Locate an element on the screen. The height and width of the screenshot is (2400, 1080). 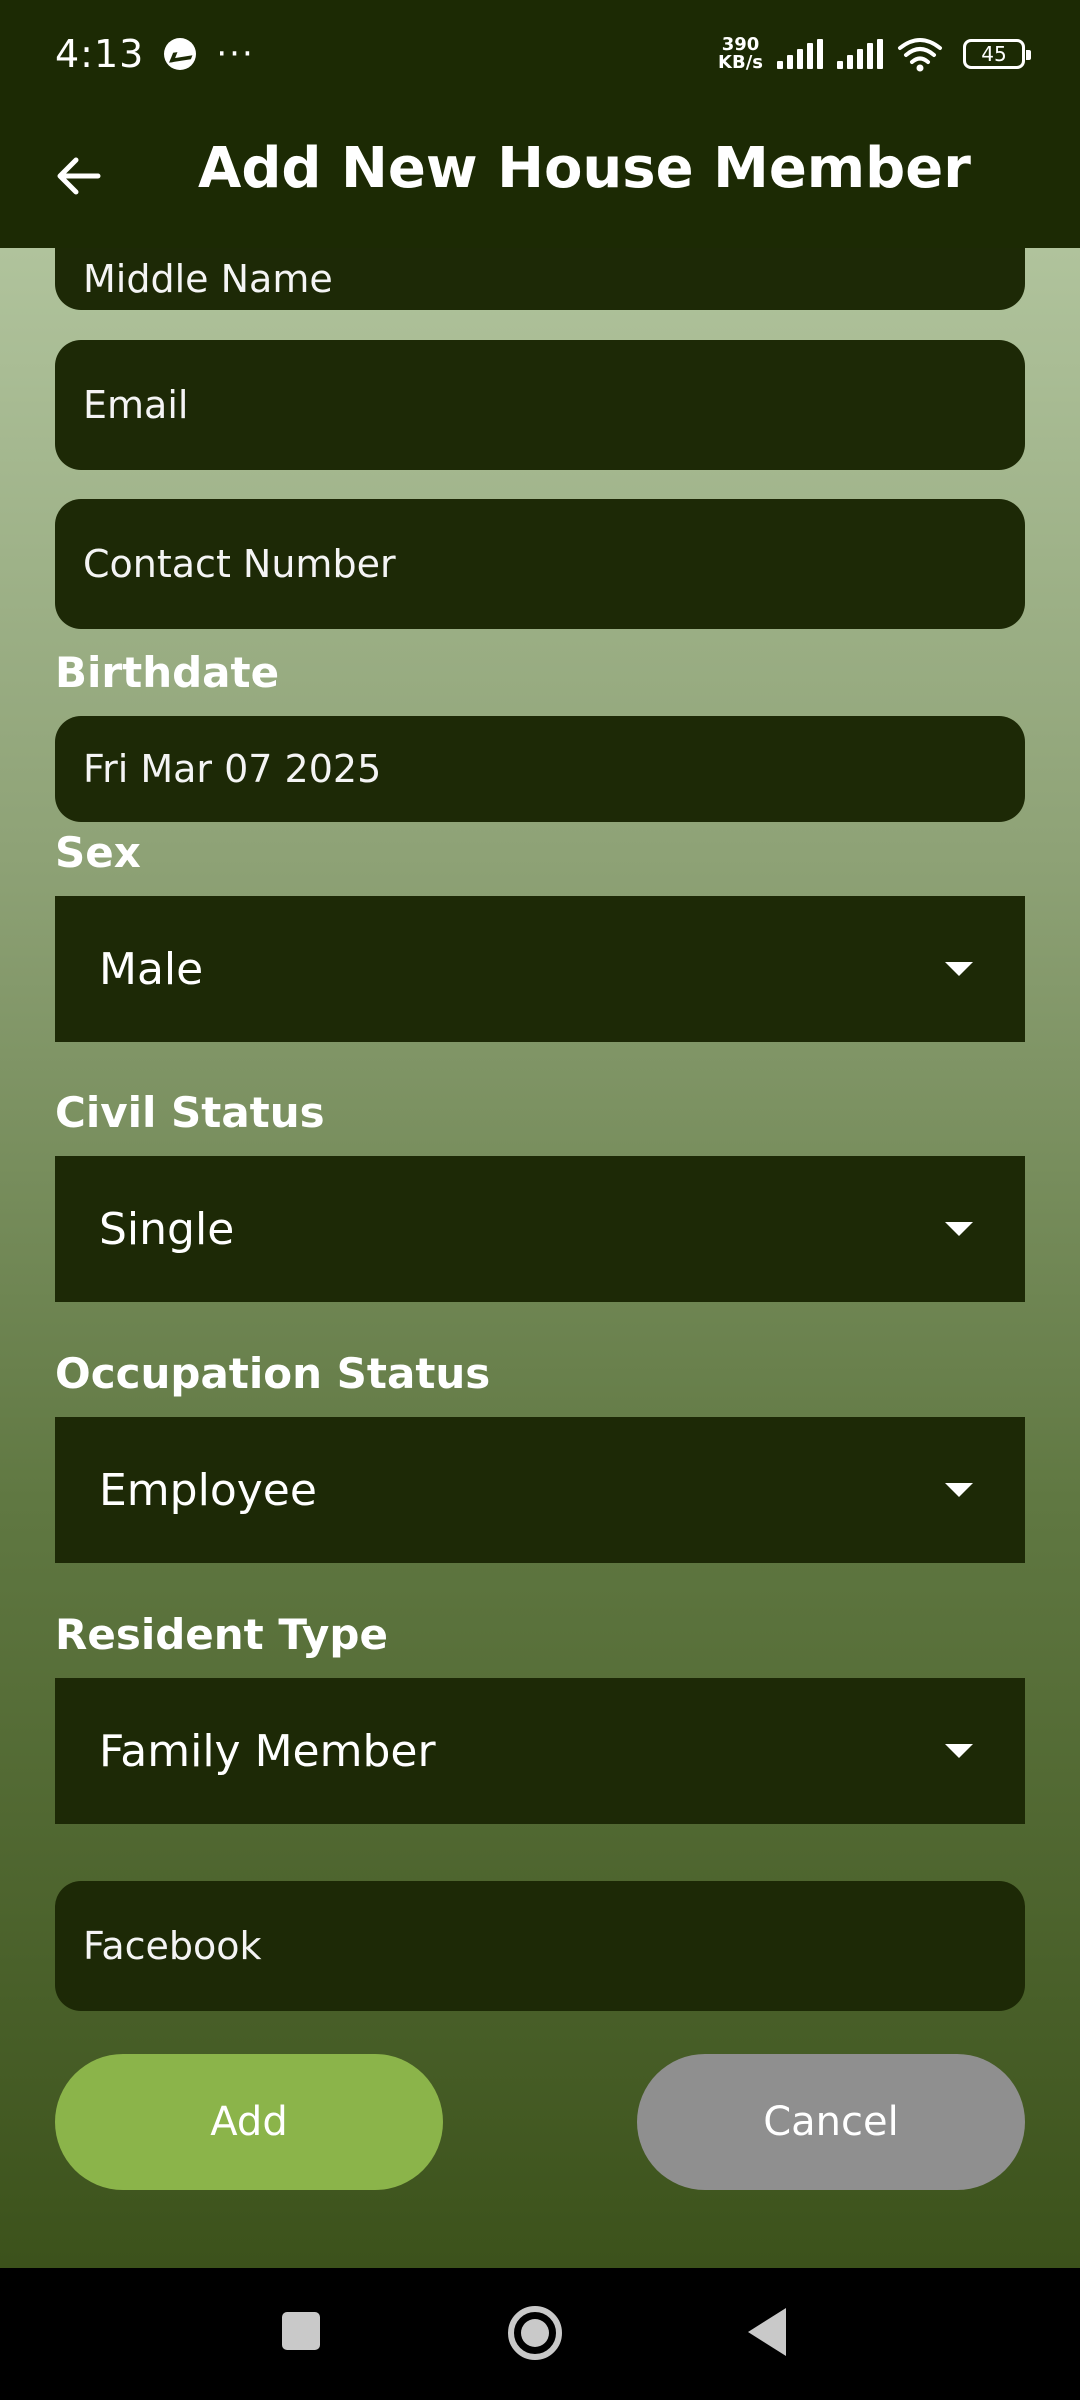
resident-type-value: Family Member is located at coordinates (267, 1751).